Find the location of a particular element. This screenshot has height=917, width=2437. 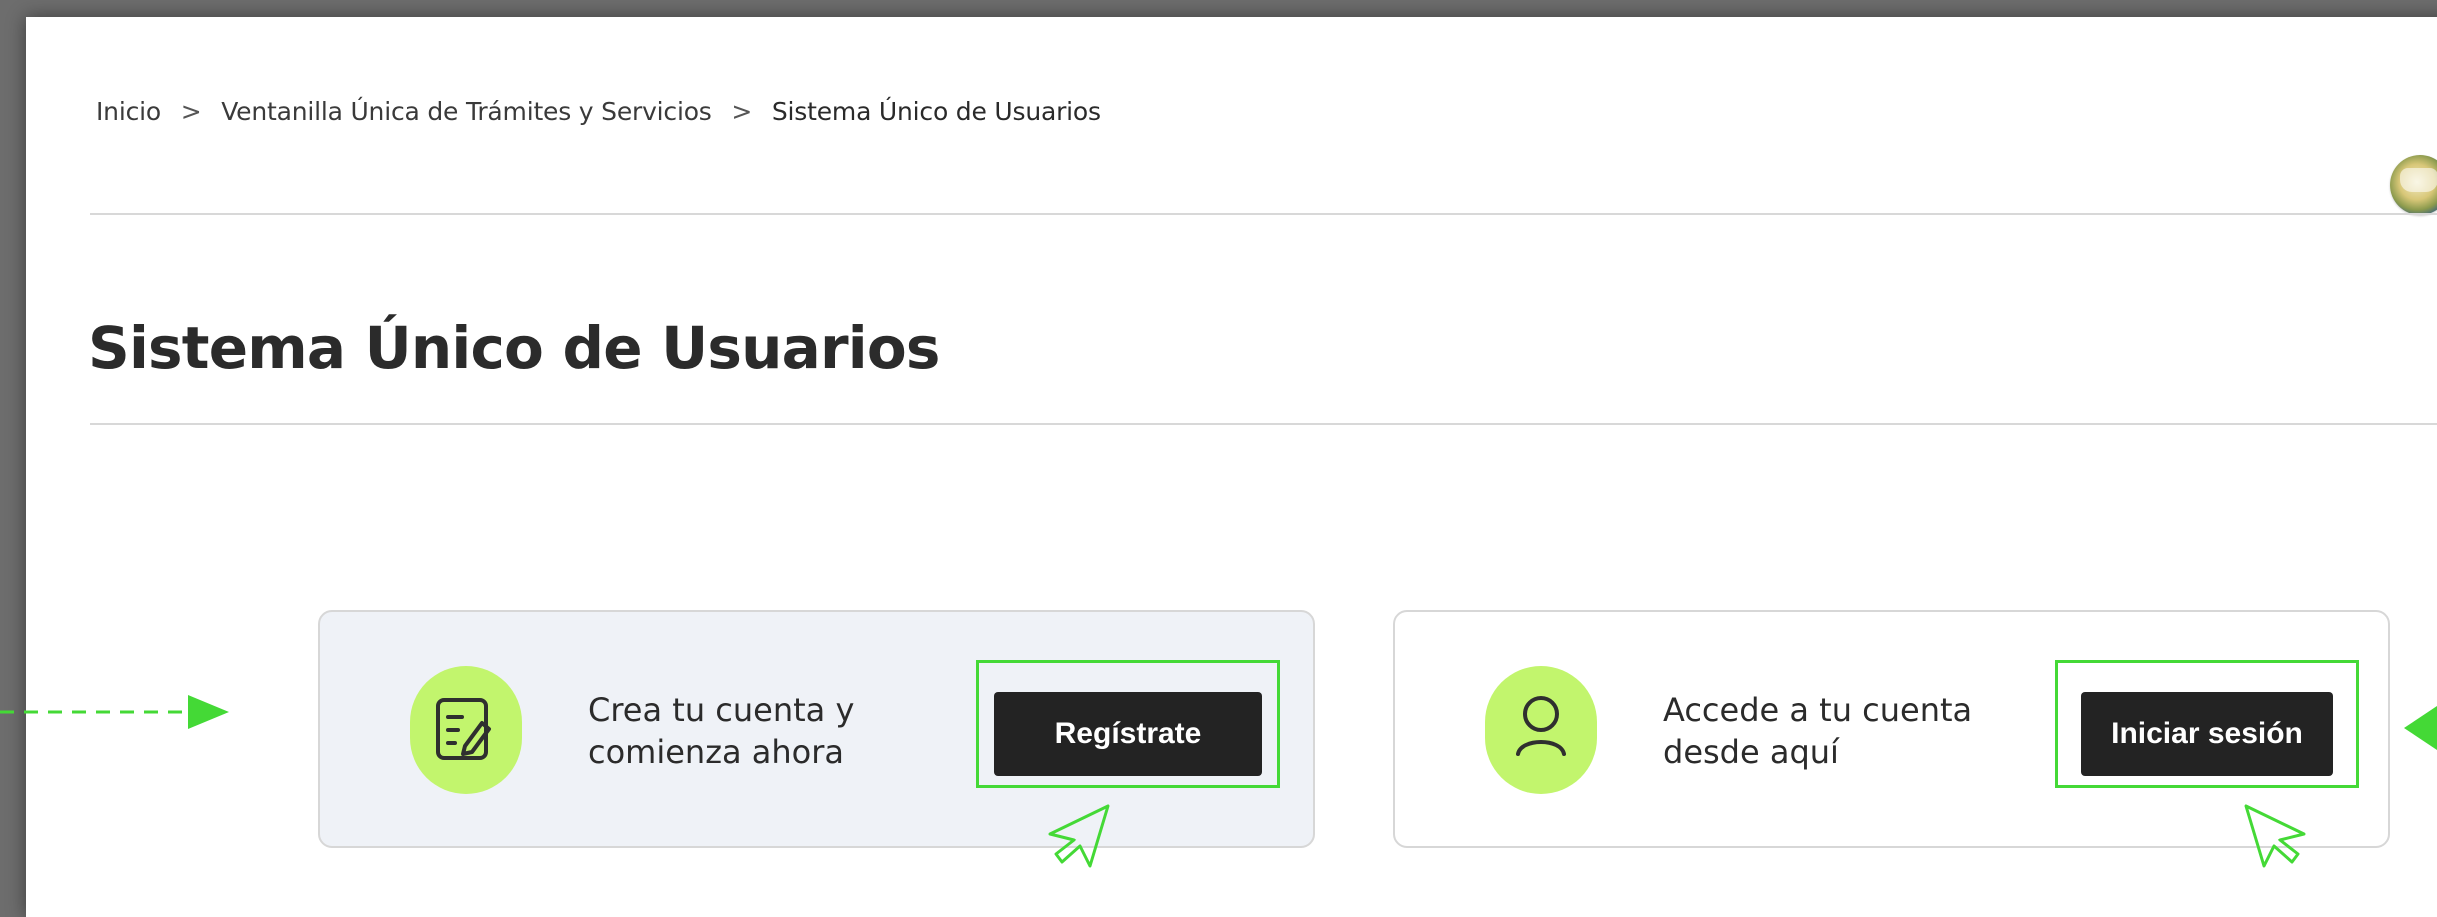

title-divider is located at coordinates (1263, 424).